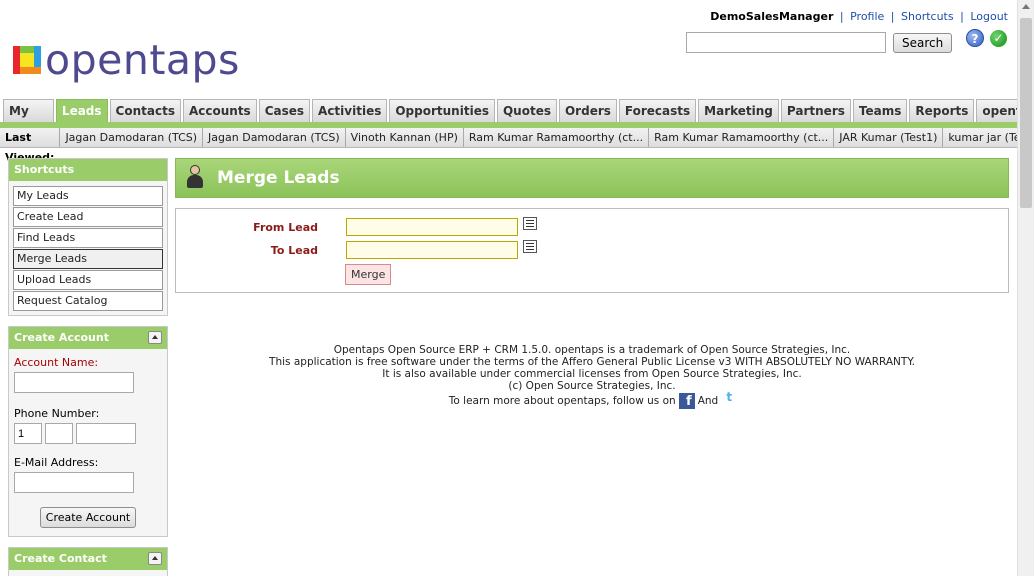 This screenshot has width=1034, height=576. I want to click on page-header: Merge Leads, so click(592, 178).